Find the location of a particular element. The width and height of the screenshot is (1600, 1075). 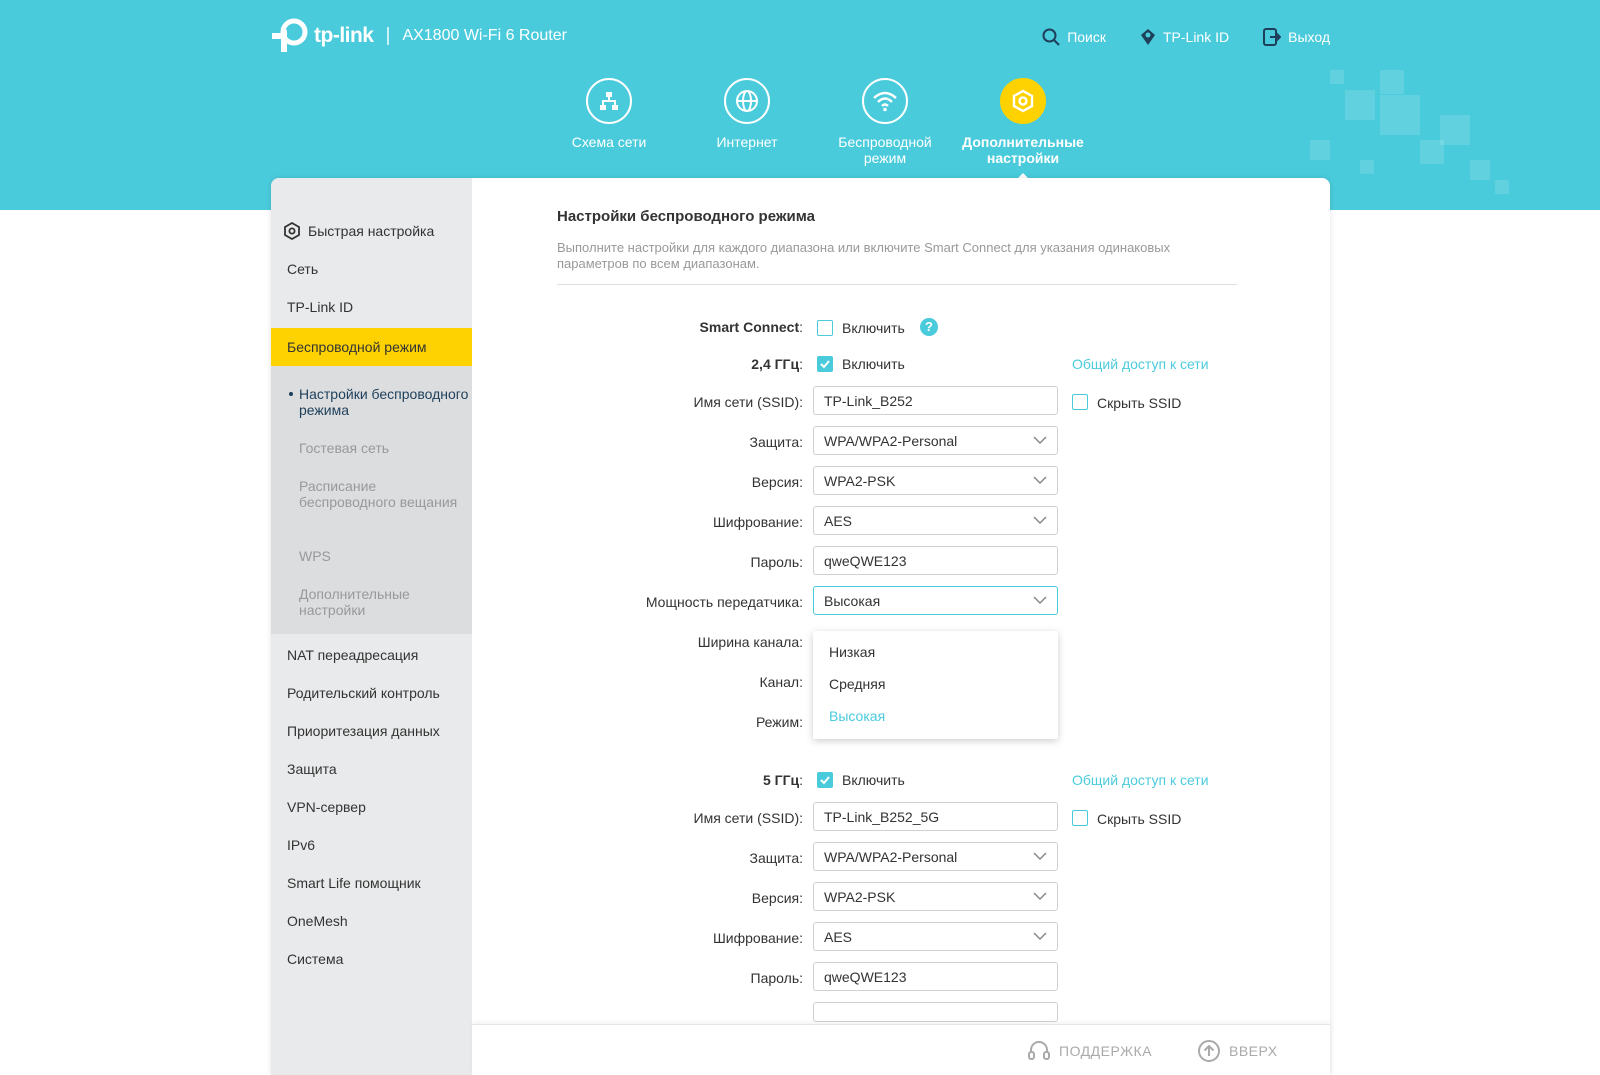

support-button: ПОДДЕРЖКА is located at coordinates (1089, 1051).